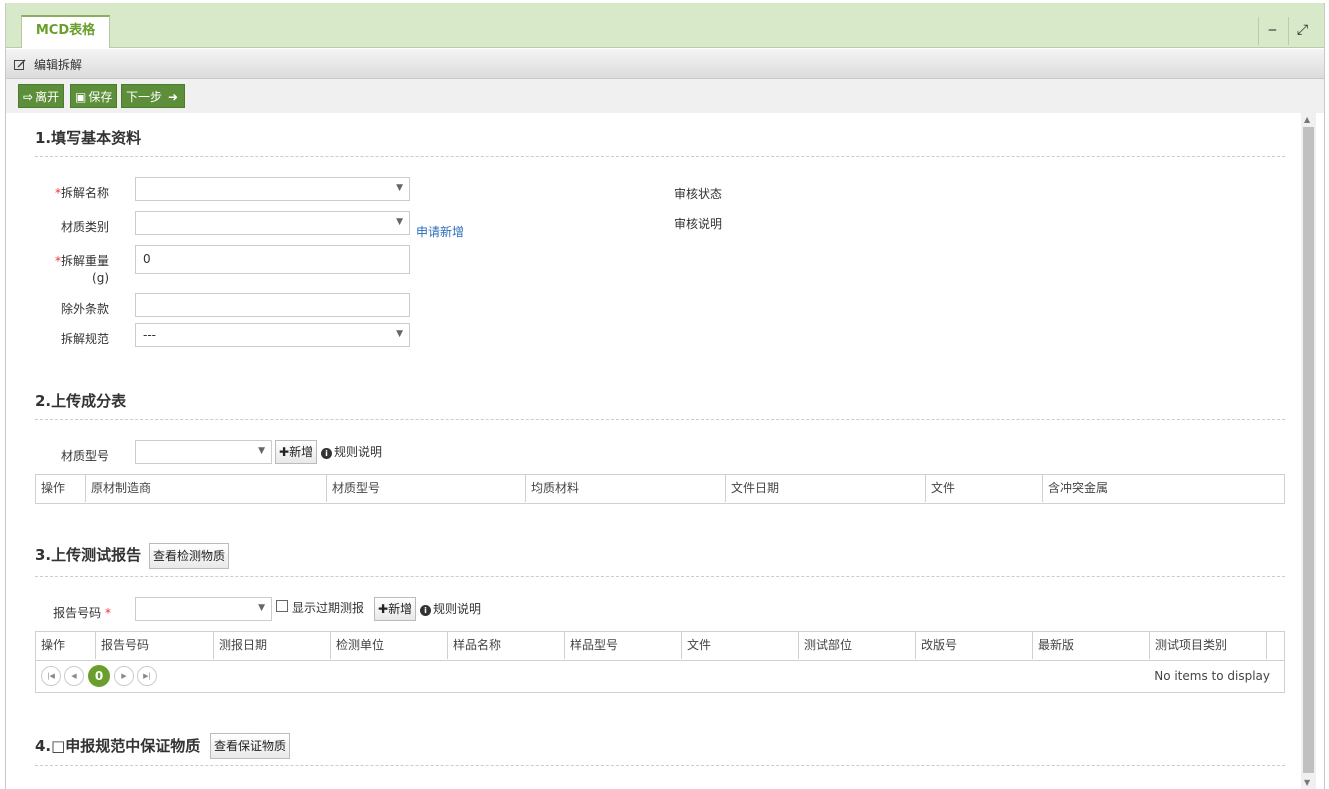 This screenshot has height=789, width=1329. I want to click on scroll-thumb, so click(1308, 450).